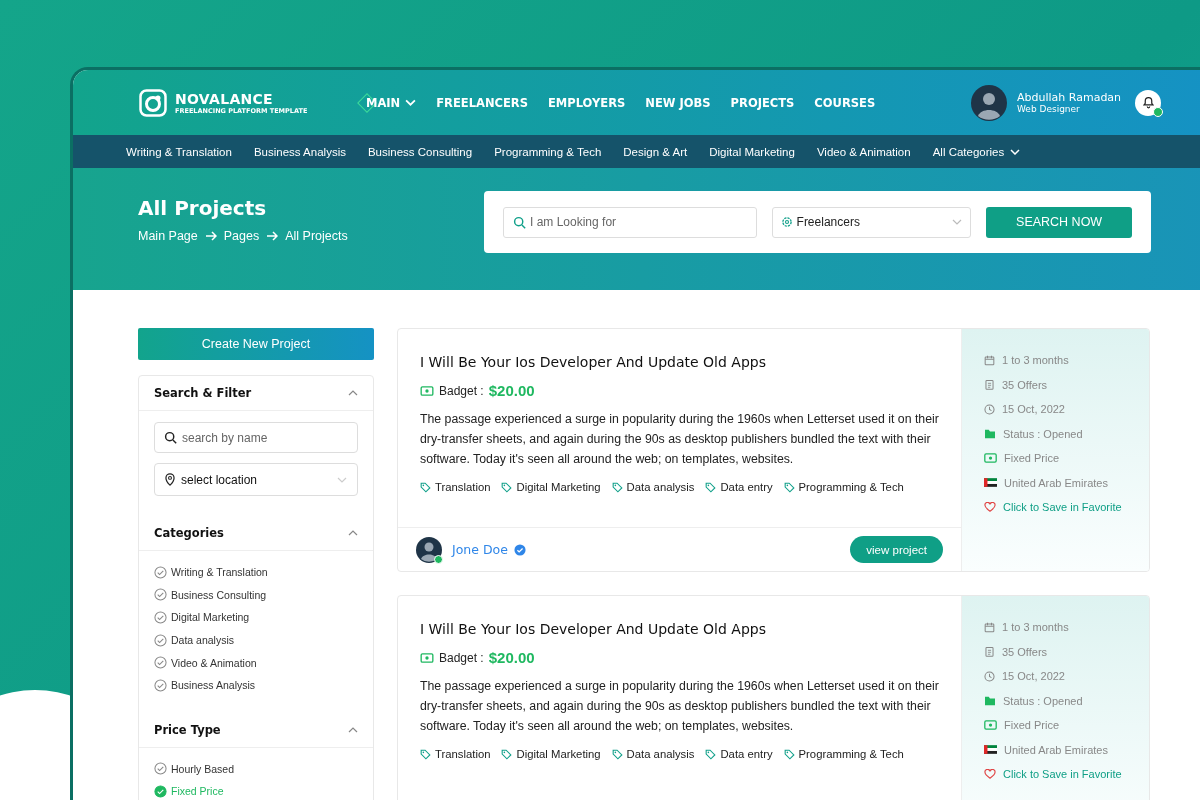 The image size is (1200, 800). I want to click on country-text: United Arab Emirates, so click(1056, 749).